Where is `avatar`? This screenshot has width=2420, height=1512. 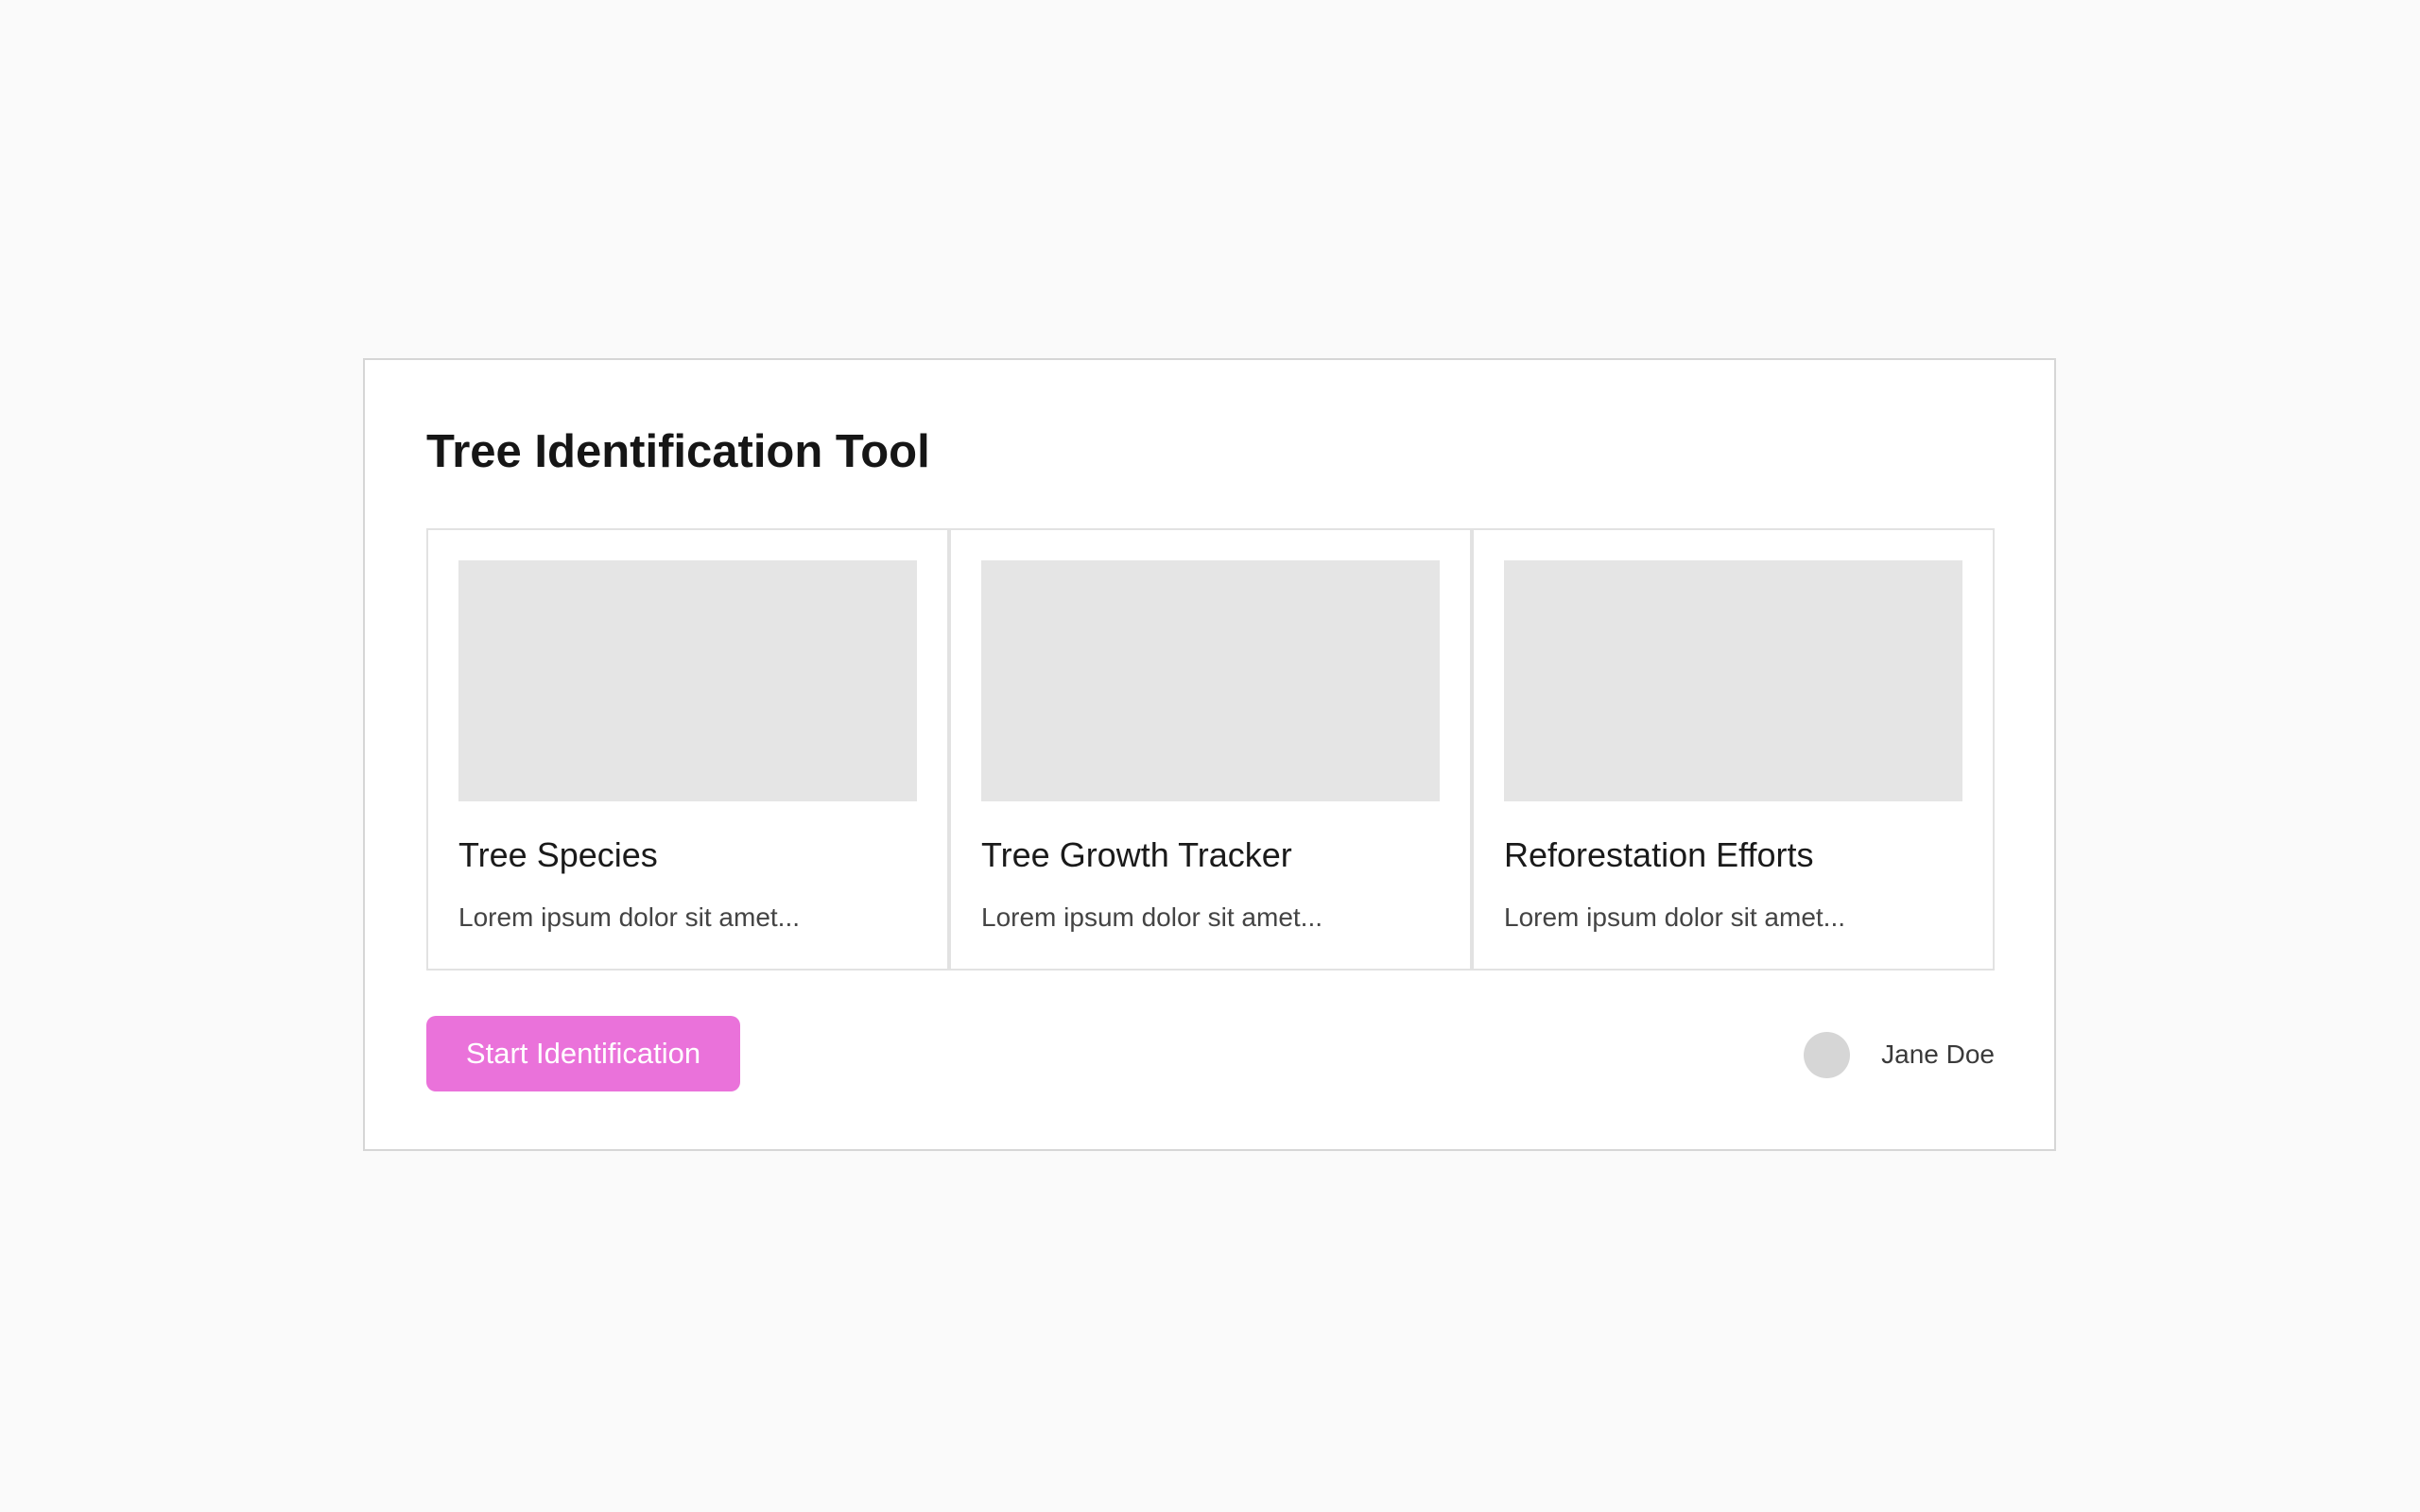 avatar is located at coordinates (1827, 1054).